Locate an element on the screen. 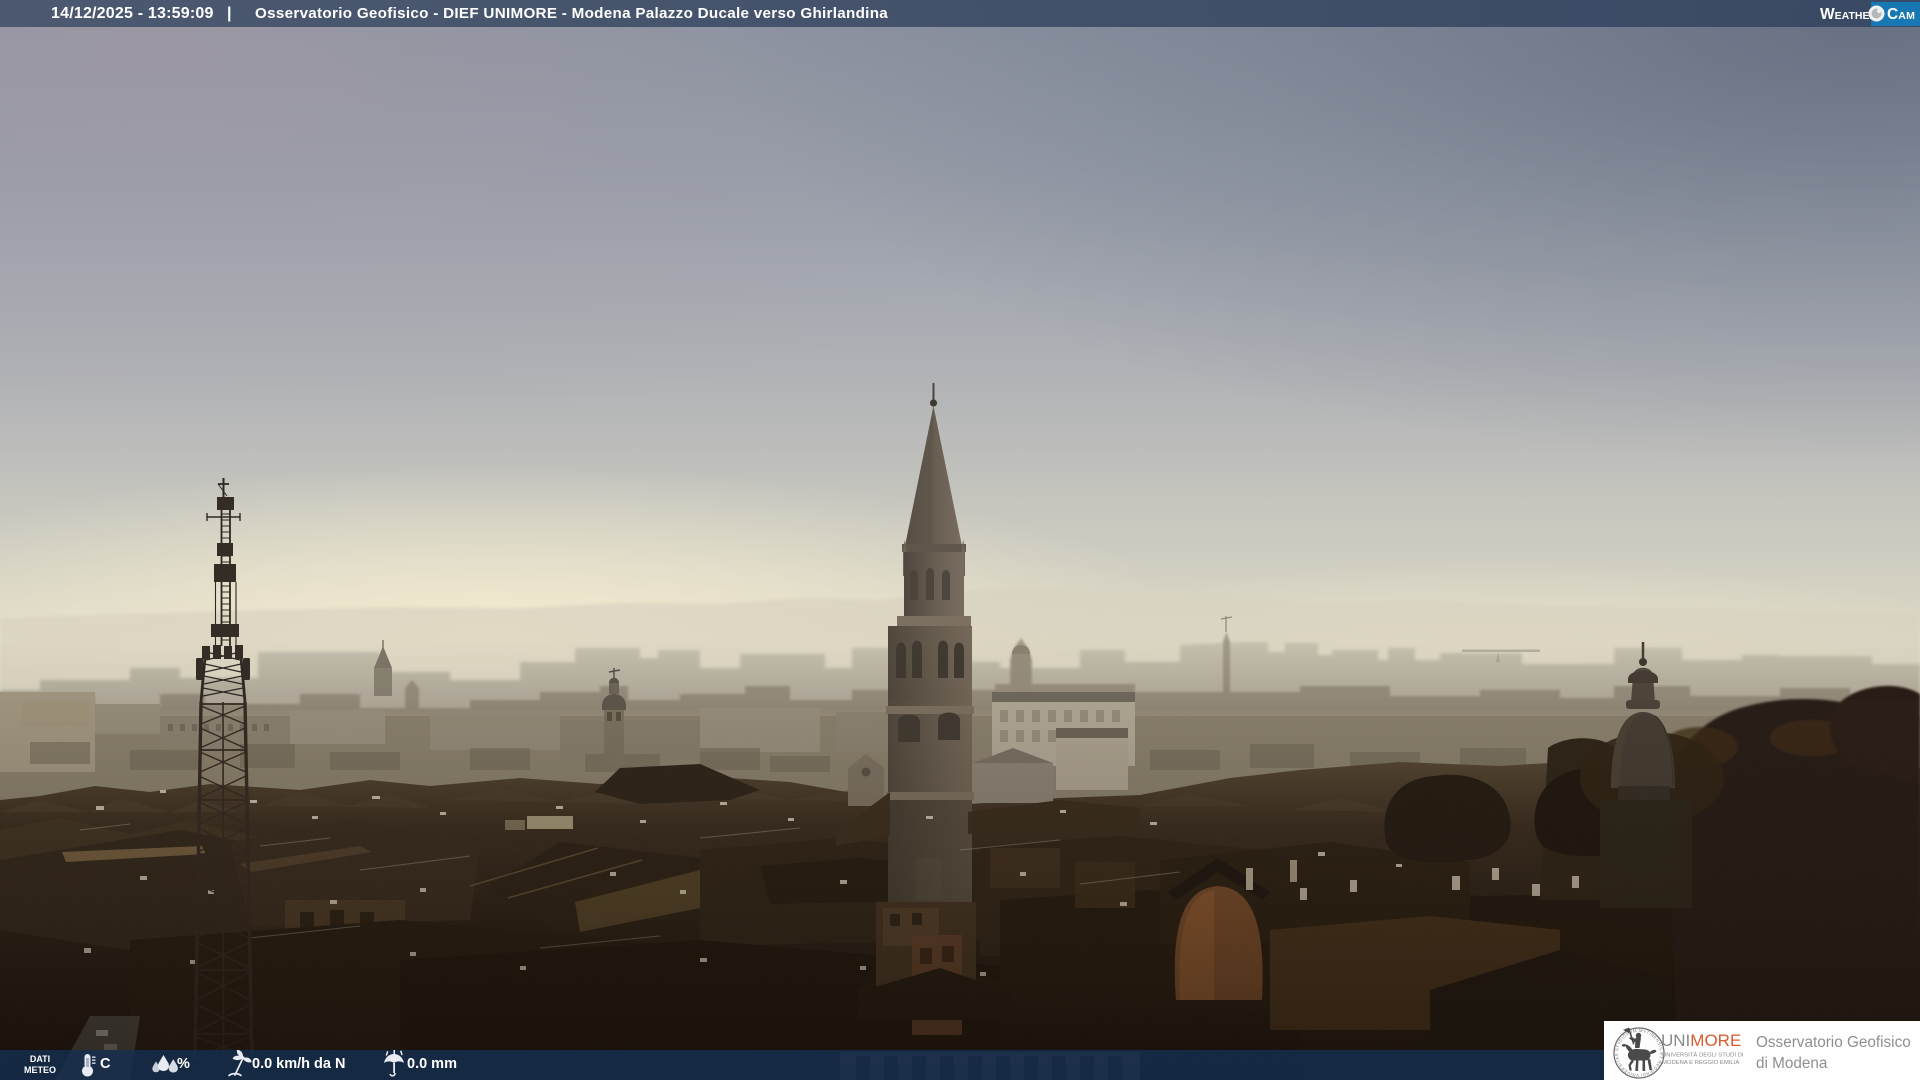  svg-text: MODENA E REGGIO EMILIA is located at coordinates (1700, 1063).